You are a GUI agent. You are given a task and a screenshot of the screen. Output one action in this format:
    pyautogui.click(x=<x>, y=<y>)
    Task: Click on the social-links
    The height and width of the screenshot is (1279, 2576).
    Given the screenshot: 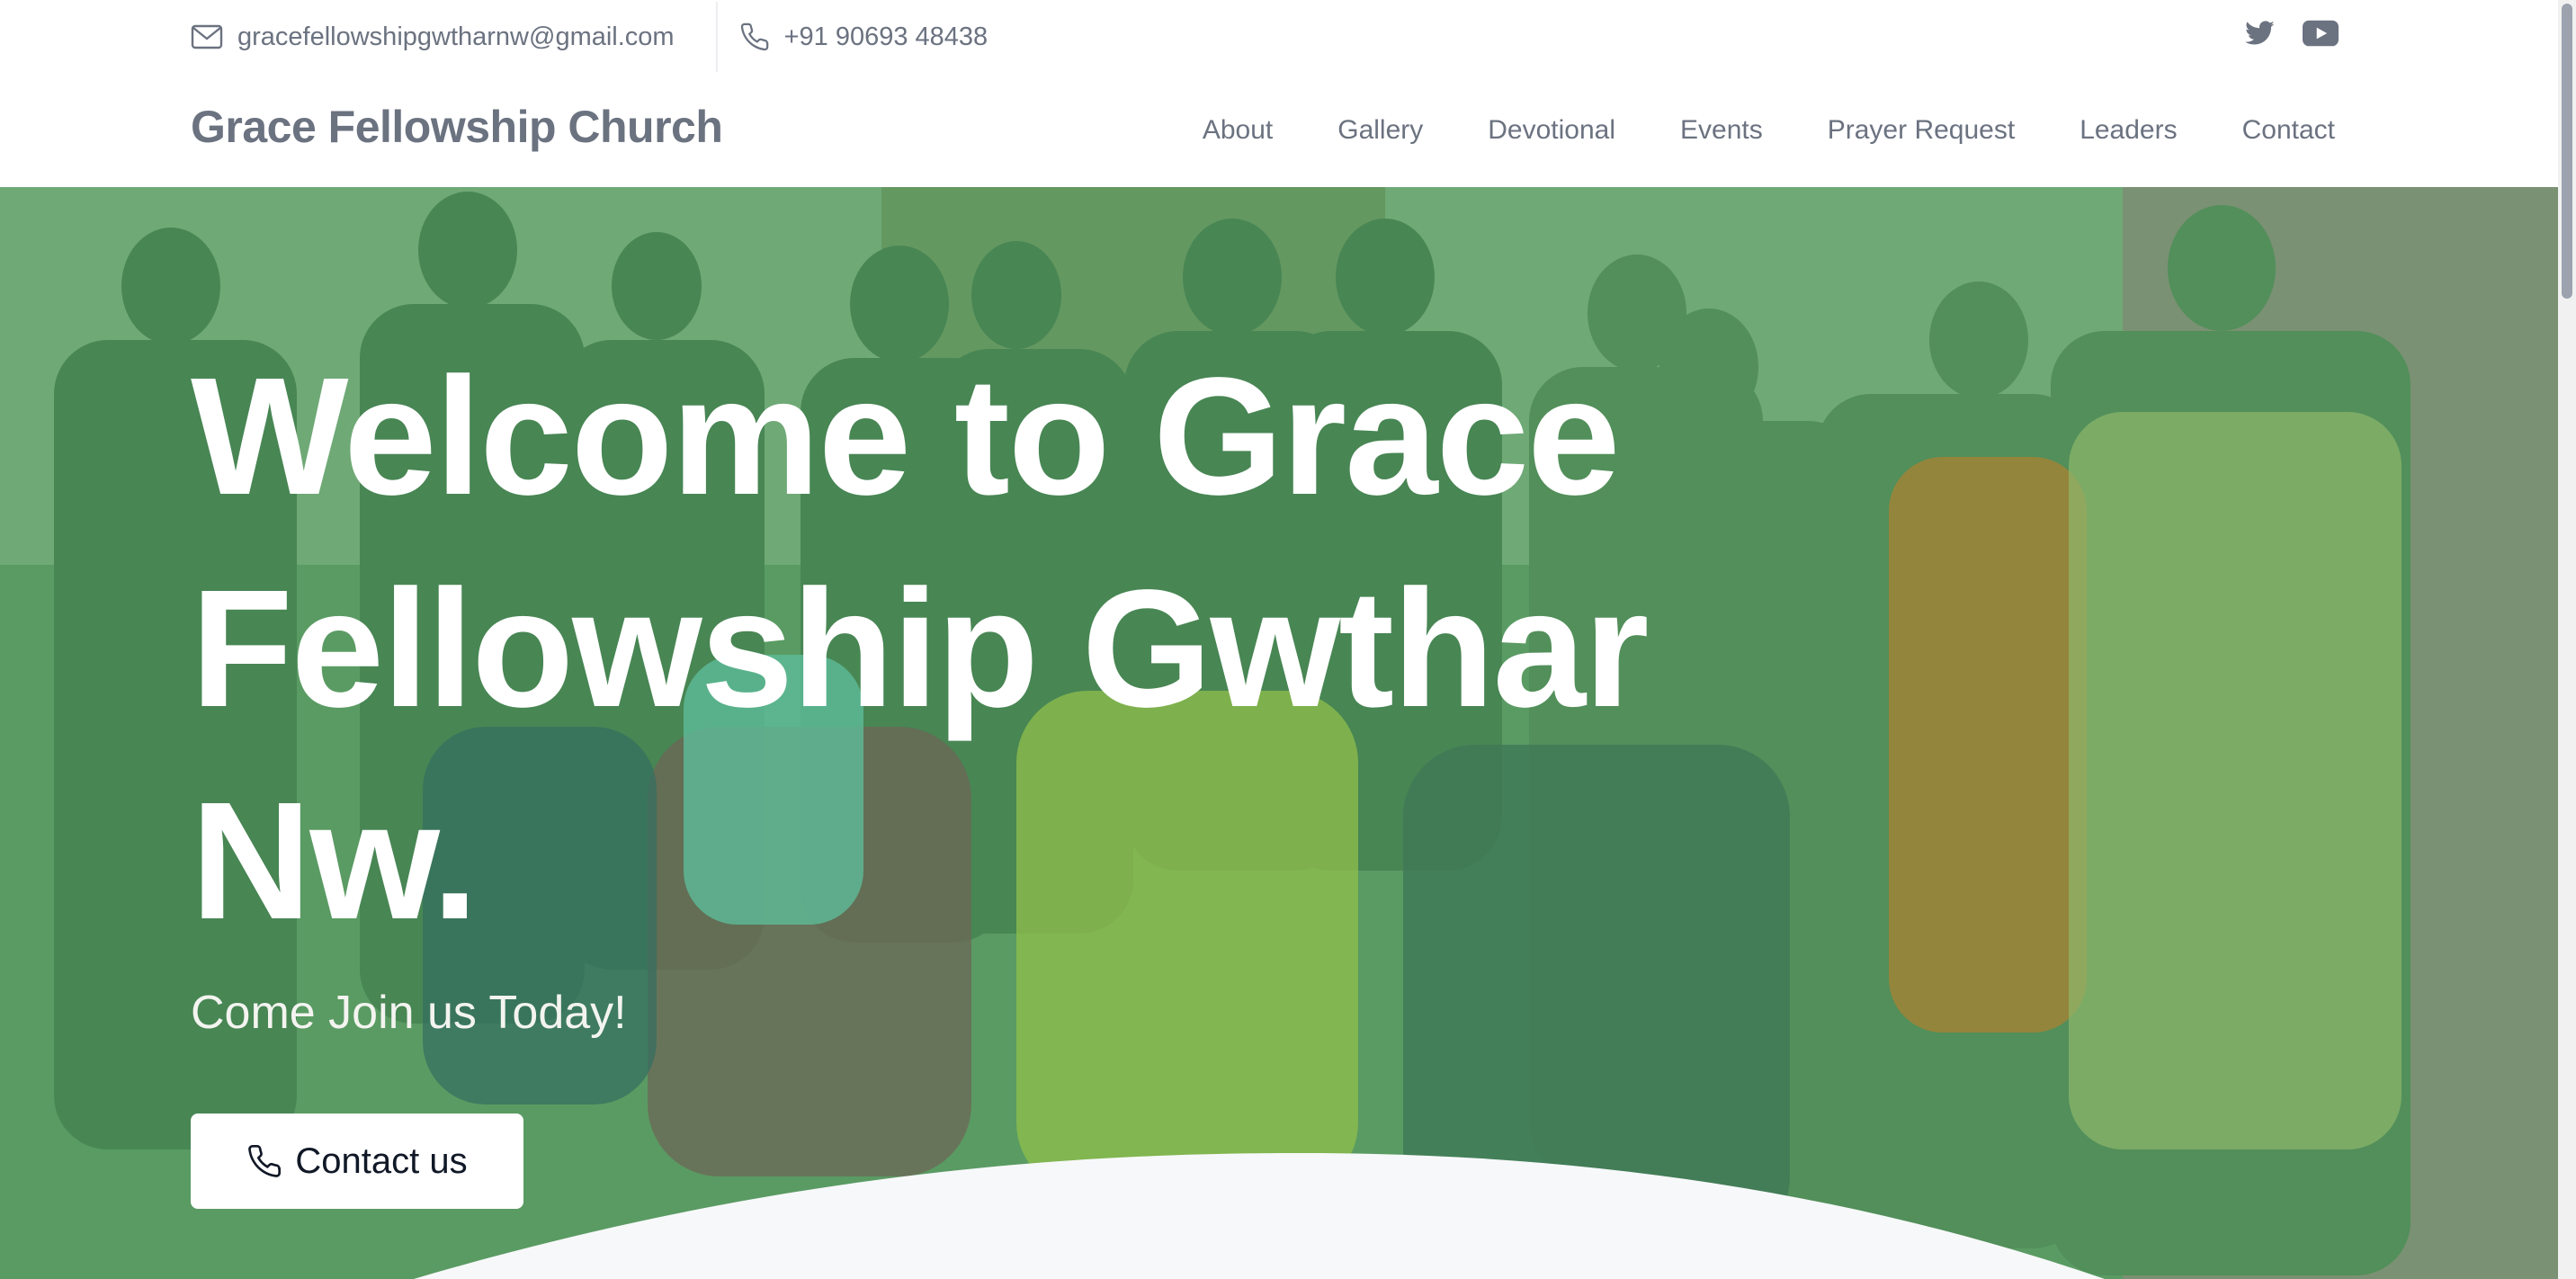 What is the action you would take?
    pyautogui.click(x=2305, y=33)
    